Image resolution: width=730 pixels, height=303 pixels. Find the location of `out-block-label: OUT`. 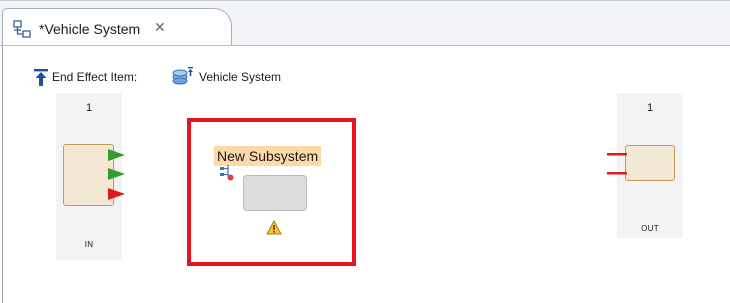

out-block-label: OUT is located at coordinates (650, 228).